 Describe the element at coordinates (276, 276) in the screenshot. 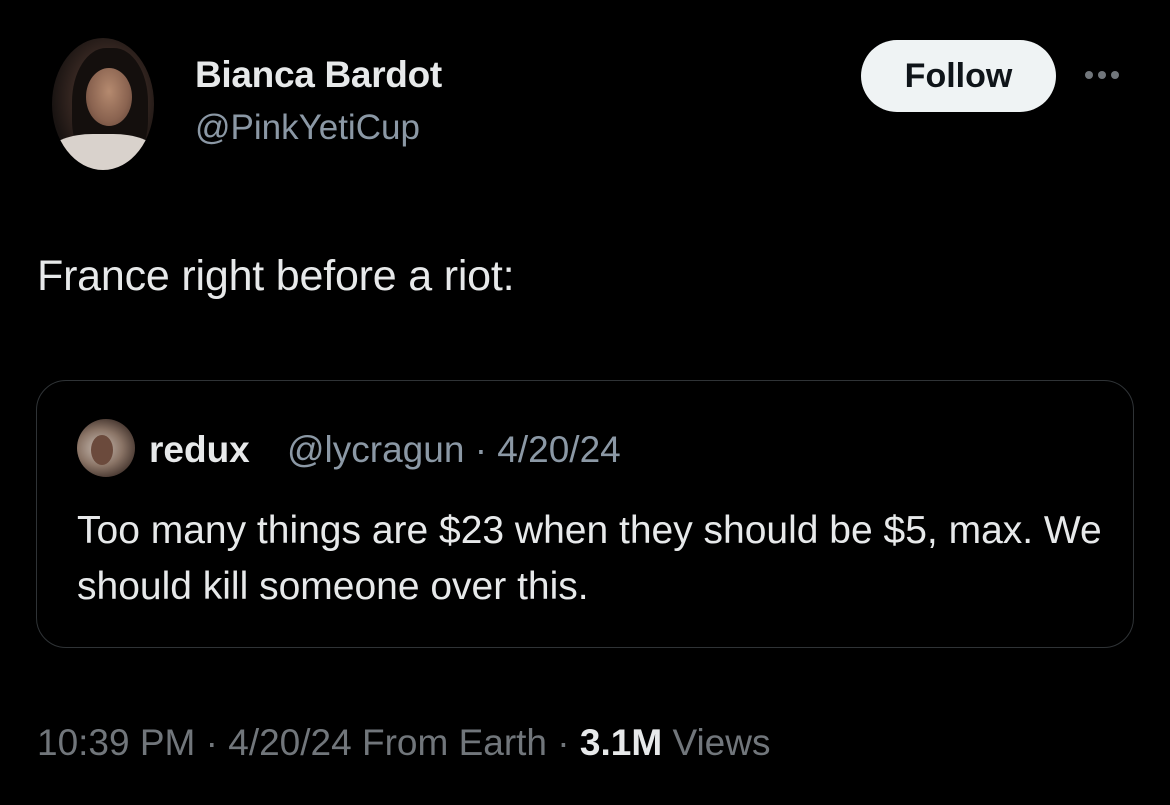

I see `tweet-text: France right before a riot:` at that location.